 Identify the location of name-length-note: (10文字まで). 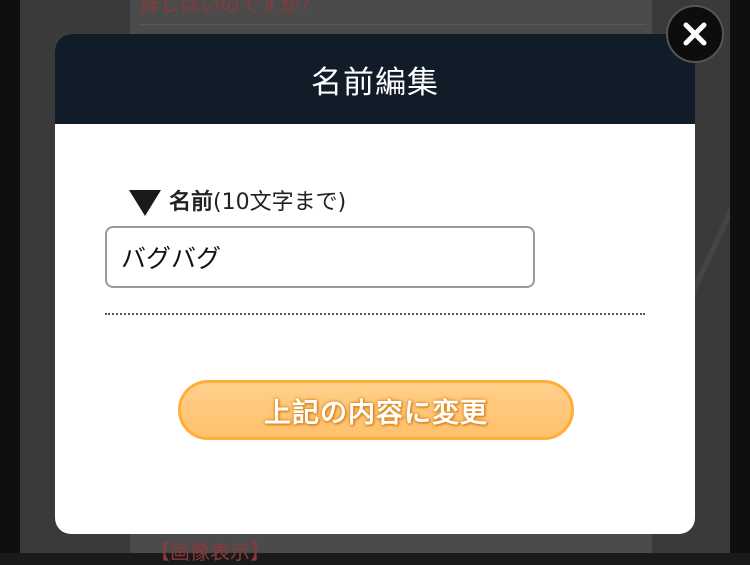
(280, 202).